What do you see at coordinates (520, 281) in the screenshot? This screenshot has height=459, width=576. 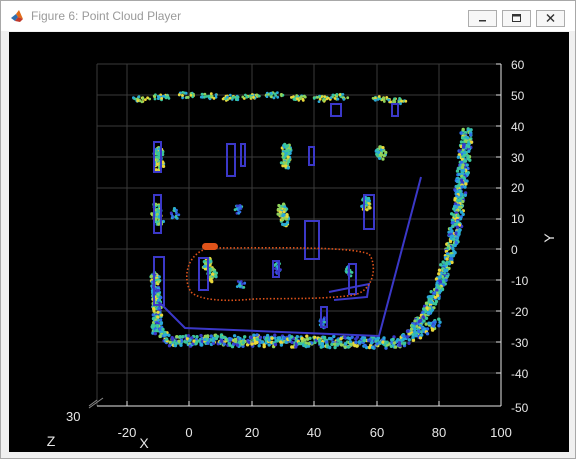 I see `y-tick-label: -10` at bounding box center [520, 281].